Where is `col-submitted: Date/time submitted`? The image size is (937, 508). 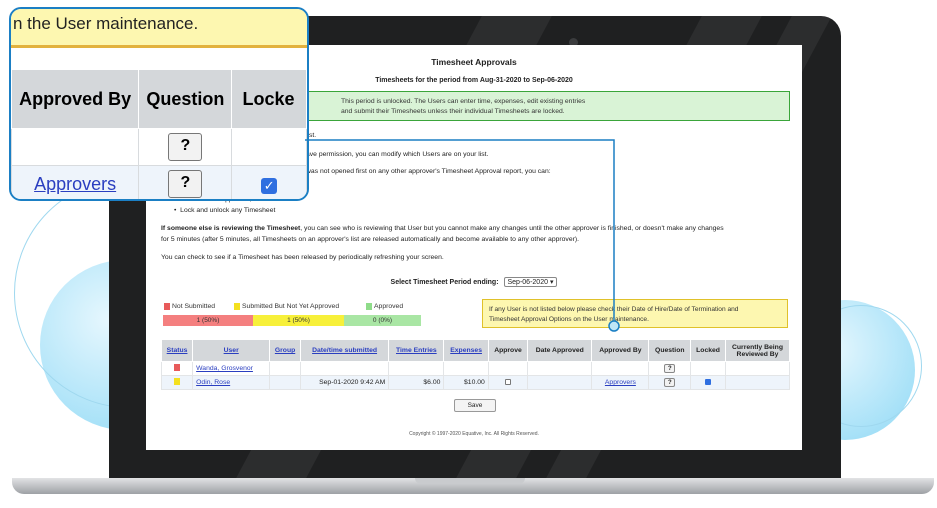
col-submitted: Date/time submitted is located at coordinates (344, 350).